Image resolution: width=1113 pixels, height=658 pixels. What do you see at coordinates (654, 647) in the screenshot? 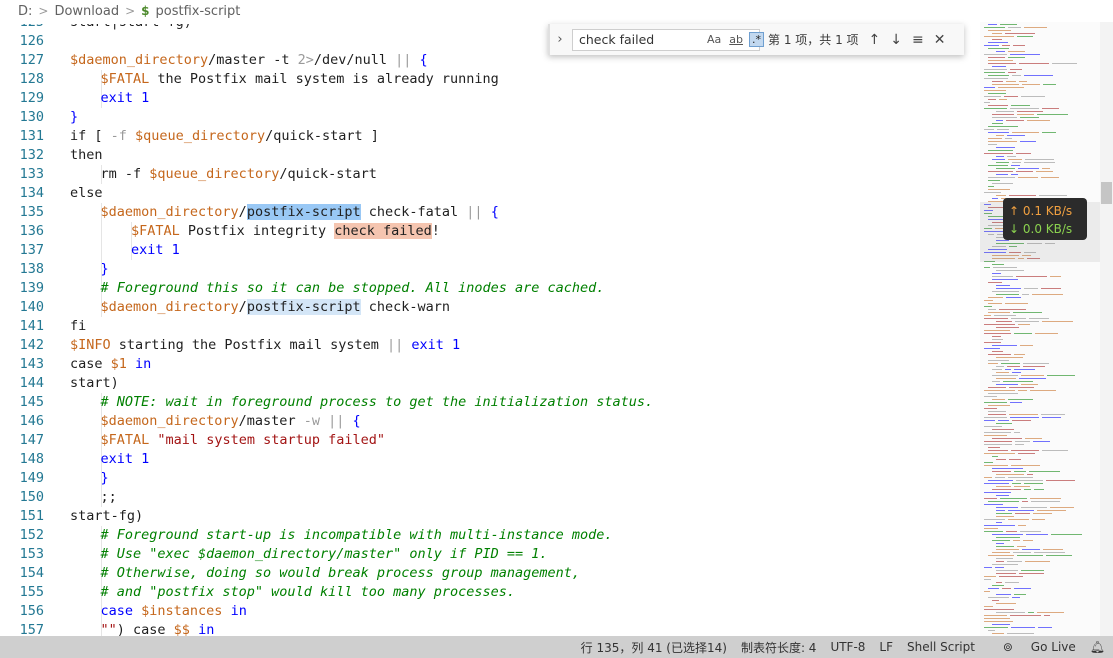
I see `cursor-position: 行 135，列 41 (已选择14)` at bounding box center [654, 647].